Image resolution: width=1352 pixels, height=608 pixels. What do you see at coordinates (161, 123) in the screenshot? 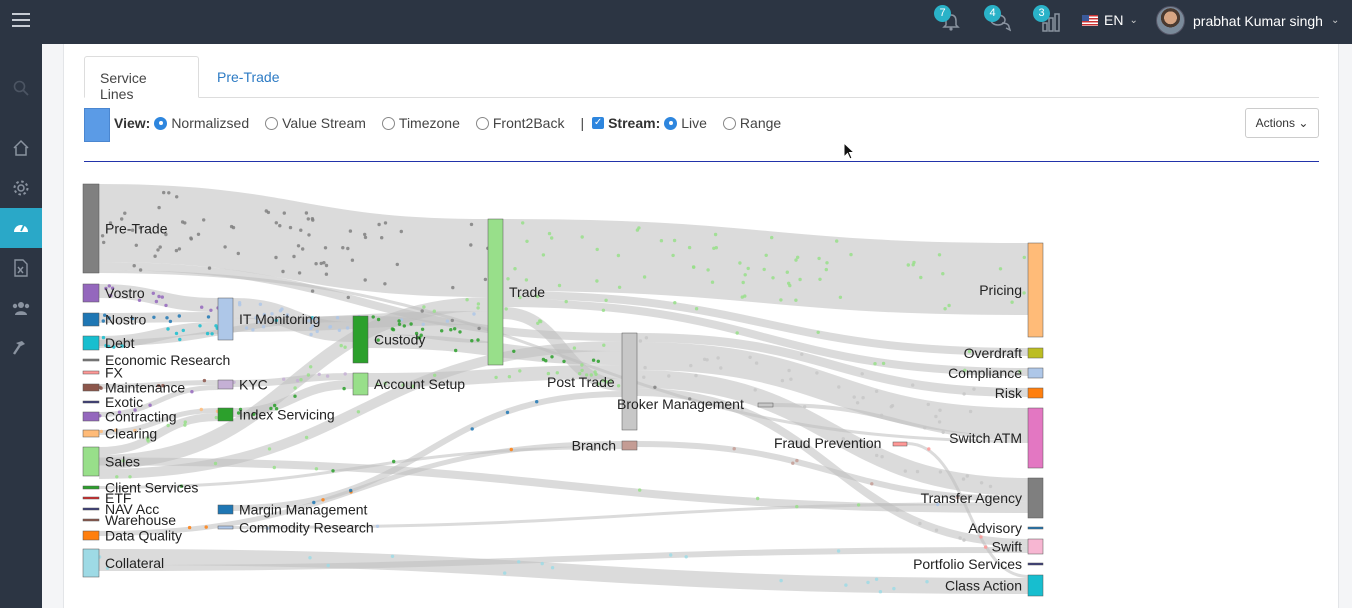
I see `radio-normalized` at bounding box center [161, 123].